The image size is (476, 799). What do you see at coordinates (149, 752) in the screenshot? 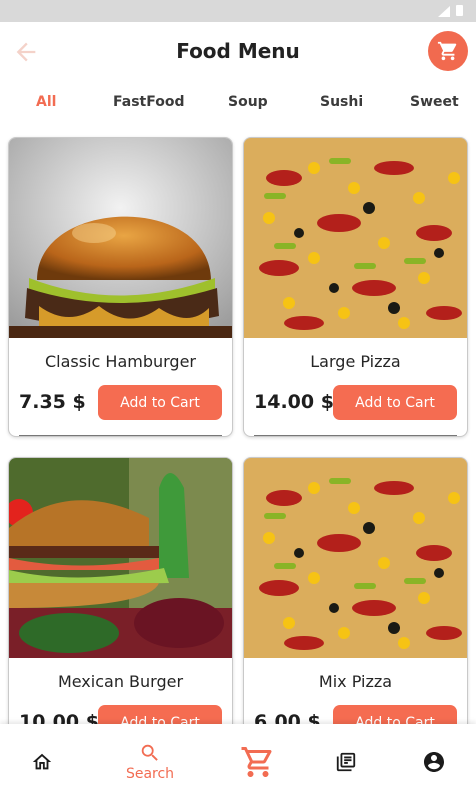
I see `search-icon` at bounding box center [149, 752].